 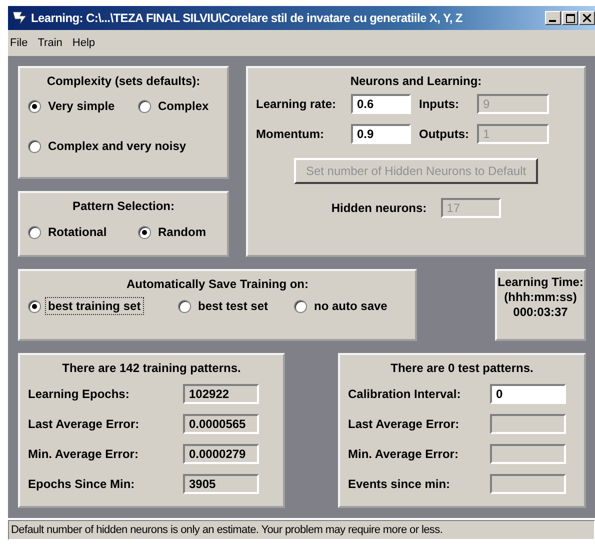 I want to click on field-label: Hidden neurons:, so click(x=379, y=208).